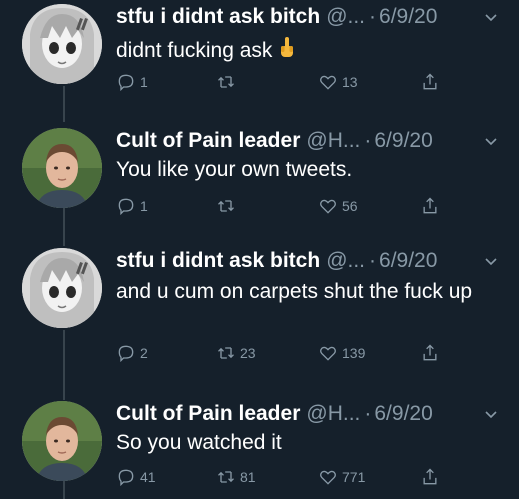 This screenshot has width=519, height=499. What do you see at coordinates (350, 82) in the screenshot?
I see `like-count: 13` at bounding box center [350, 82].